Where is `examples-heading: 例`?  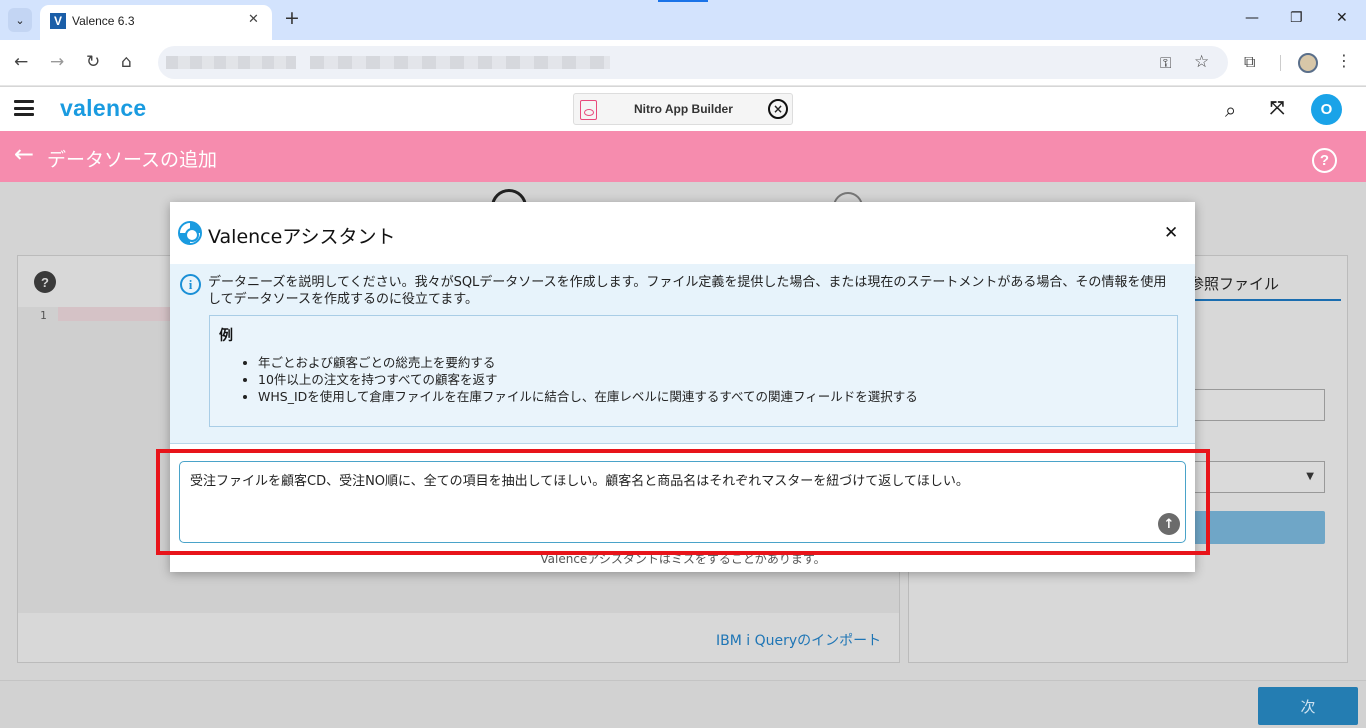 examples-heading: 例 is located at coordinates (226, 336).